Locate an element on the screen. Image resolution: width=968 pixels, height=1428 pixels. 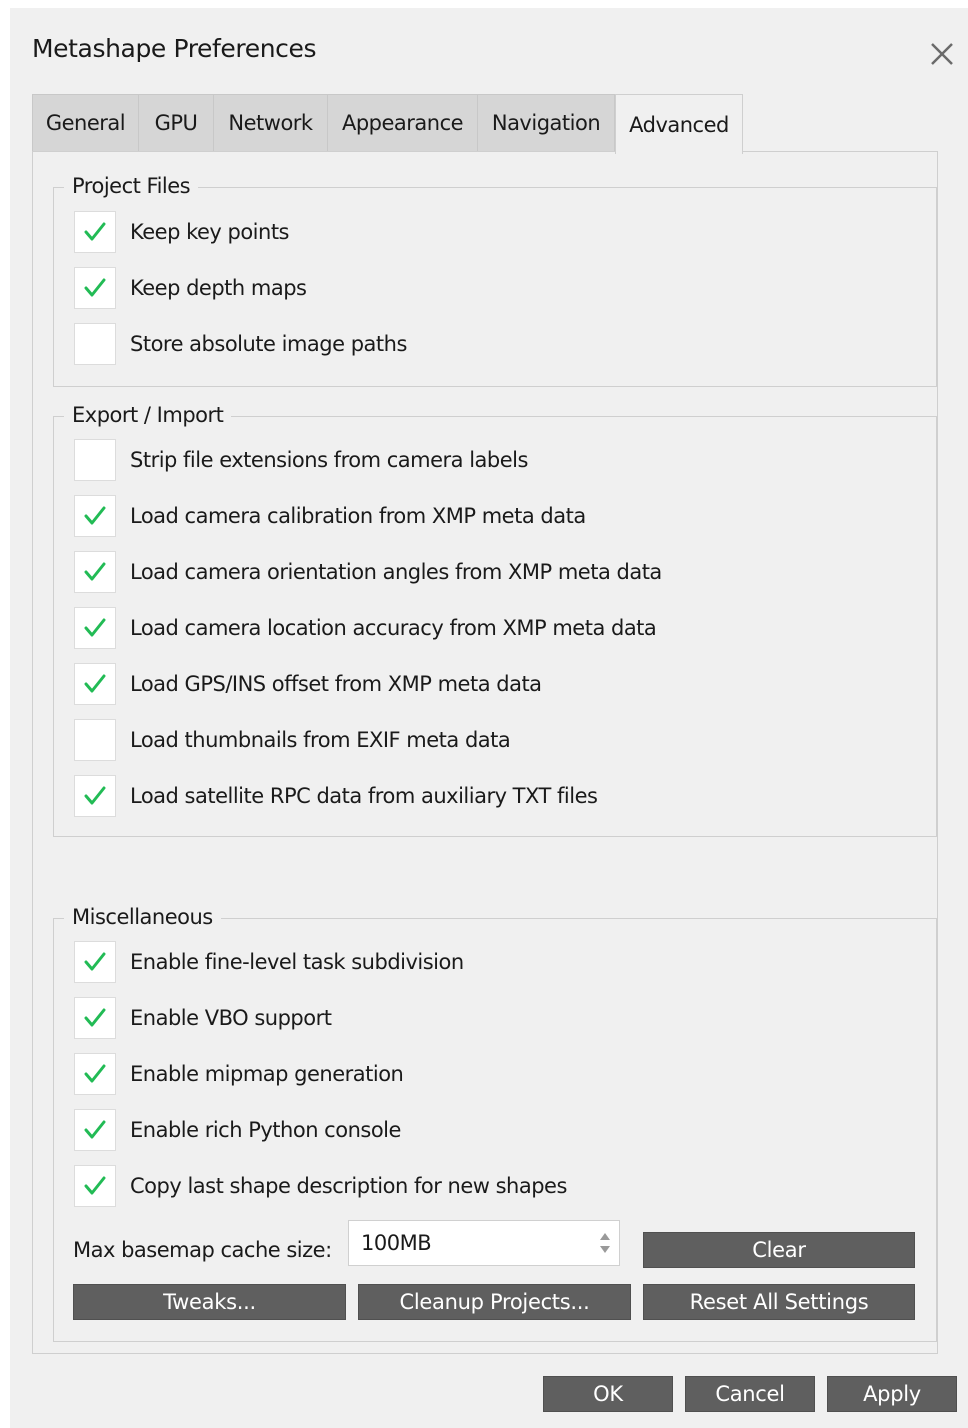
load-thumbnails-checkbox: Load thumbnails from EXIF meta data is located at coordinates (292, 740).